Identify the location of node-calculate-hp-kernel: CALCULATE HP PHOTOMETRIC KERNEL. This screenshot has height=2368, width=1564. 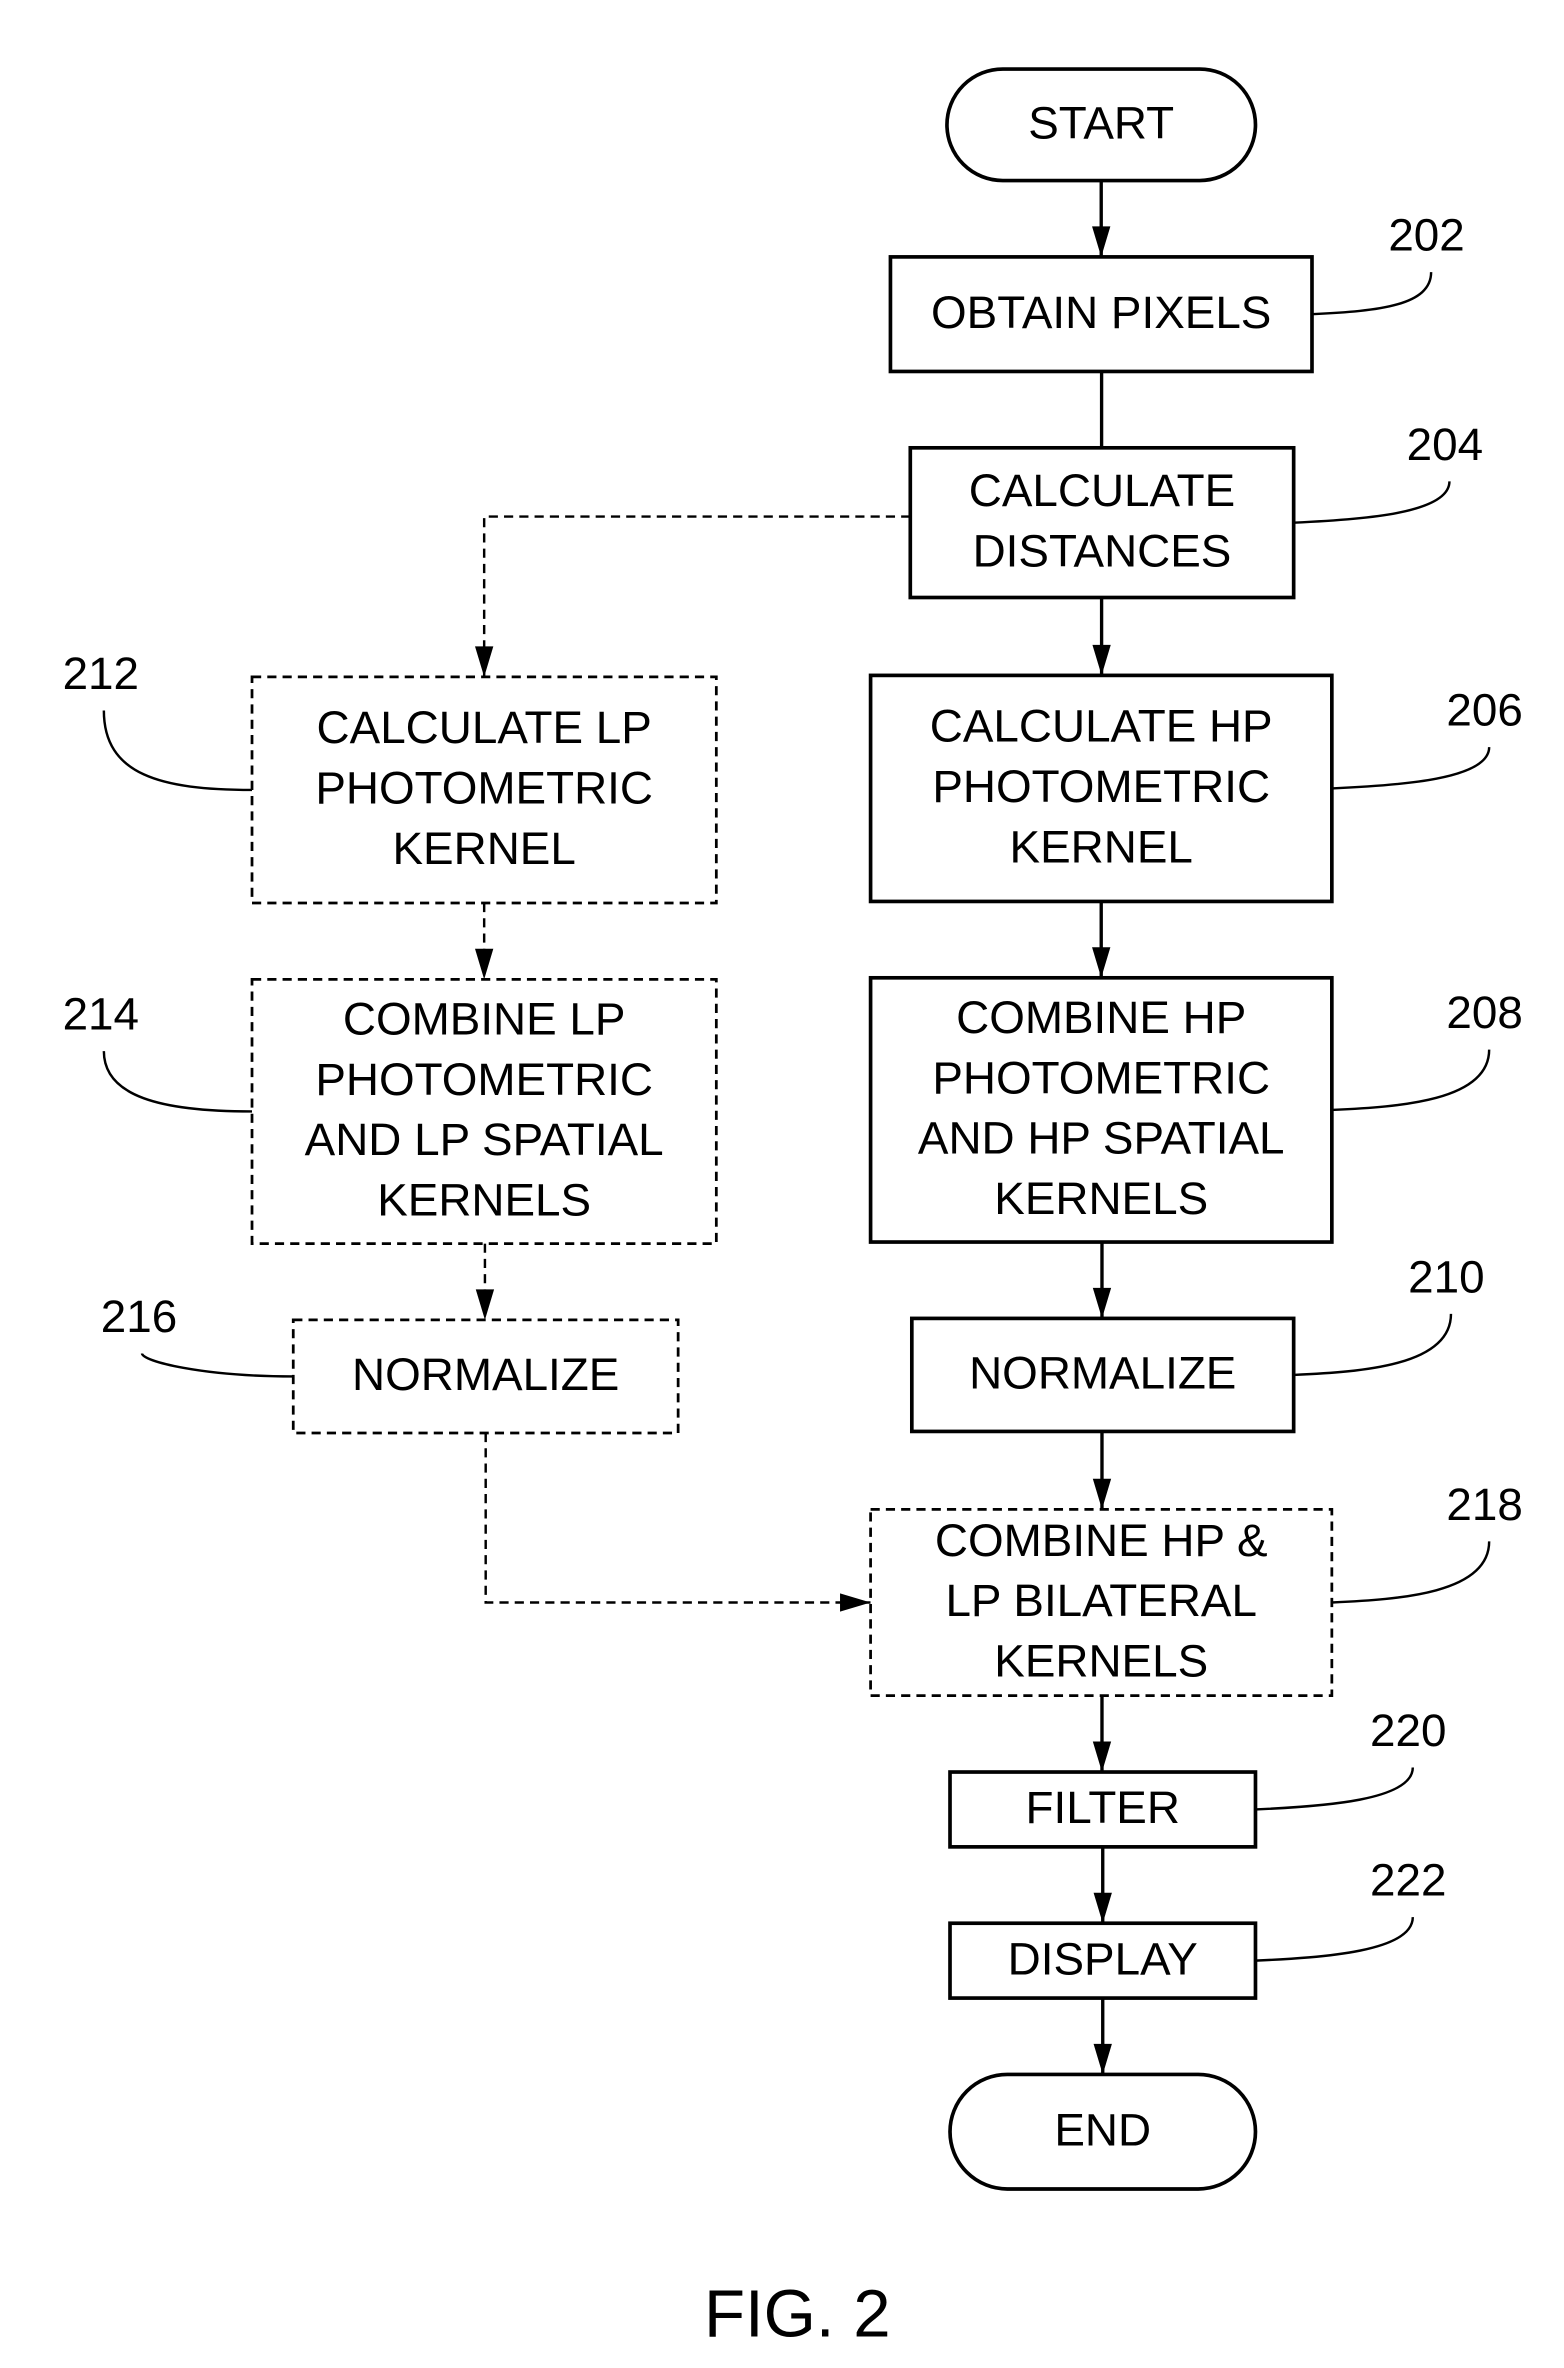
(1101, 788).